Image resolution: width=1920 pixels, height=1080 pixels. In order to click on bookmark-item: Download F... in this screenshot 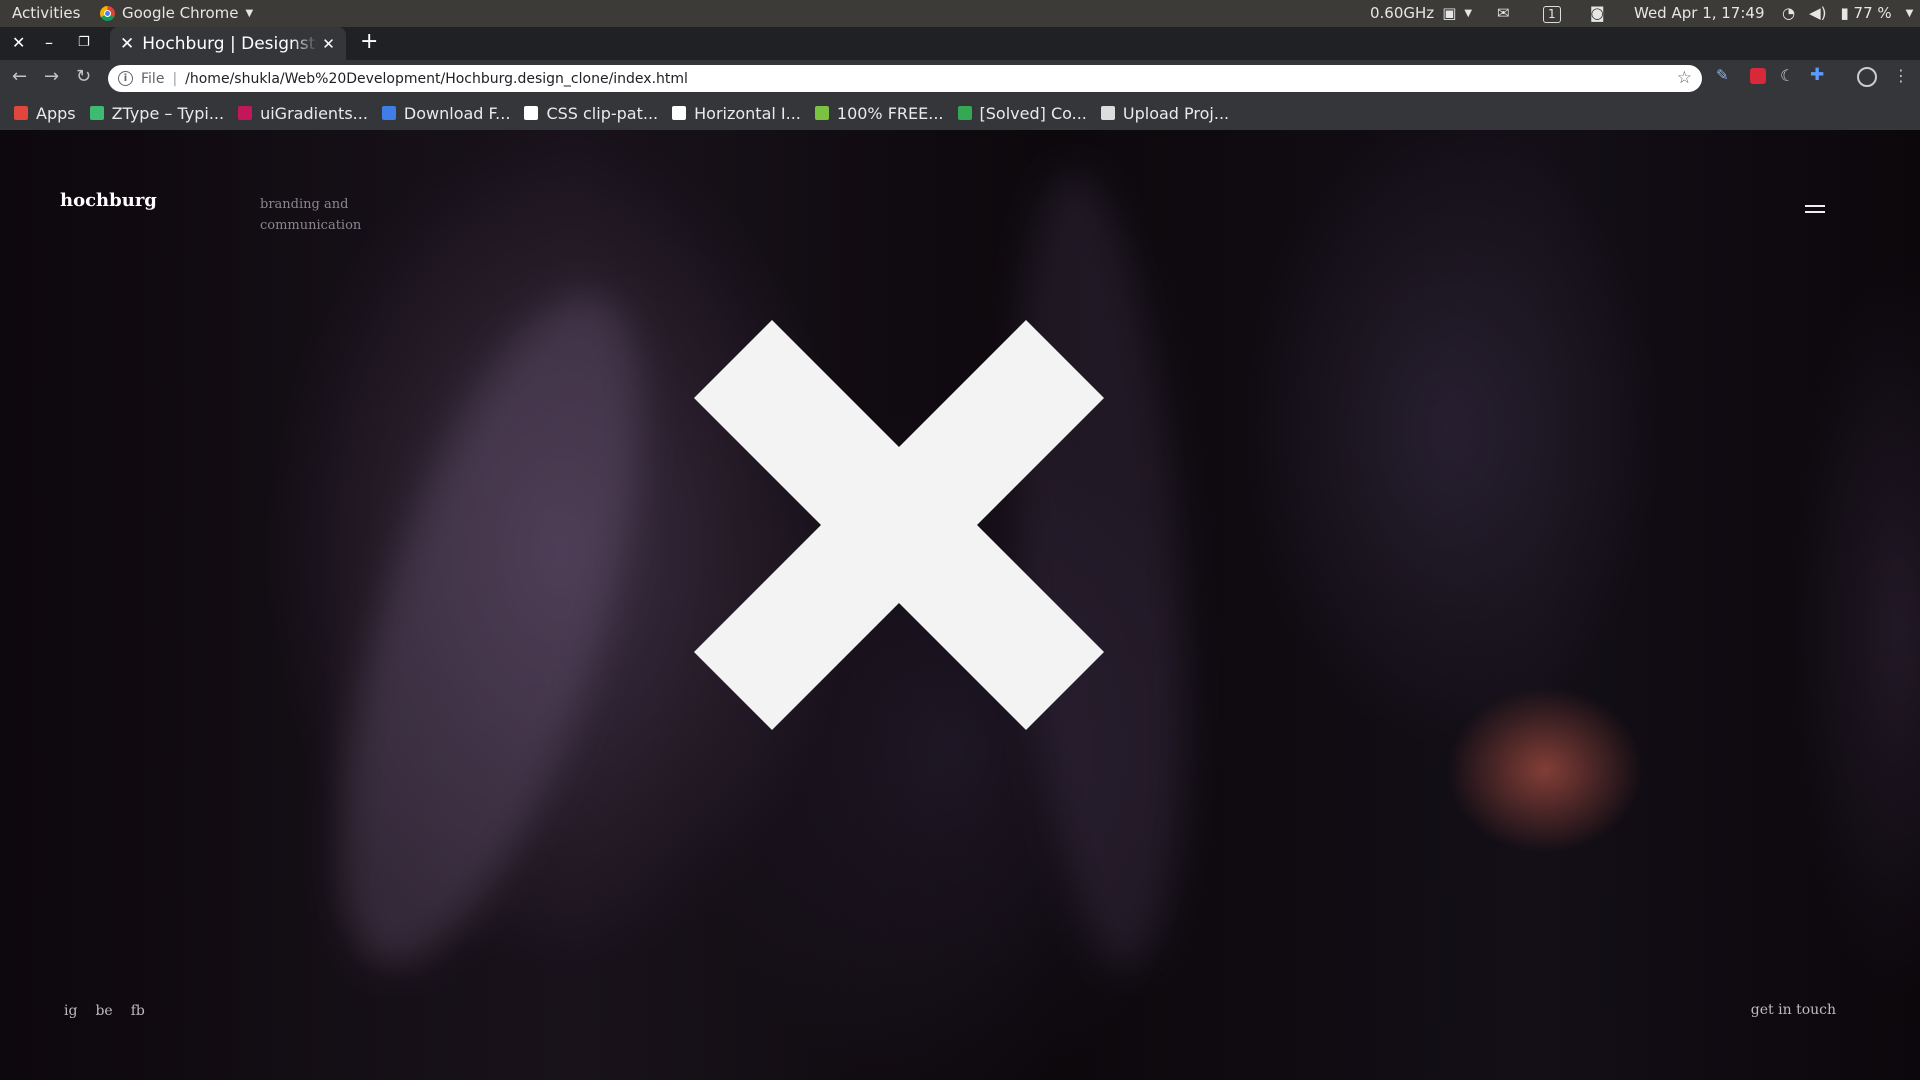, I will do `click(446, 113)`.